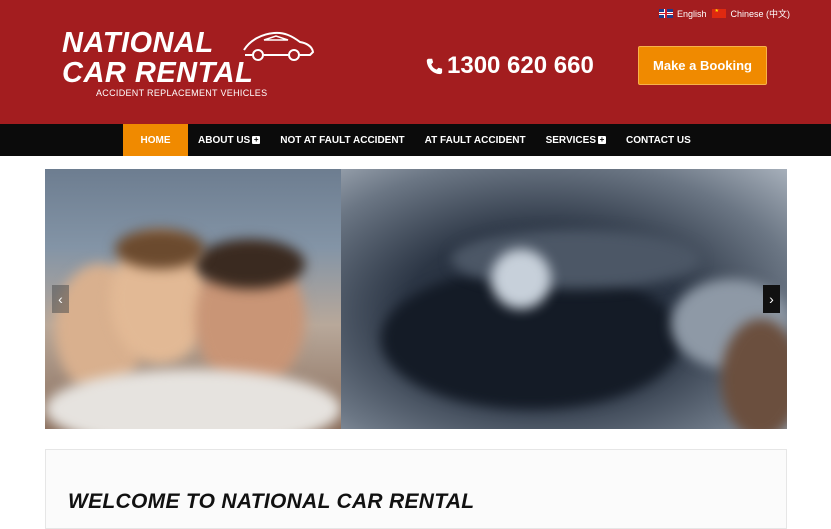  Describe the element at coordinates (158, 73) in the screenshot. I see `logo-text-car-rental: CAR RENTAL` at that location.